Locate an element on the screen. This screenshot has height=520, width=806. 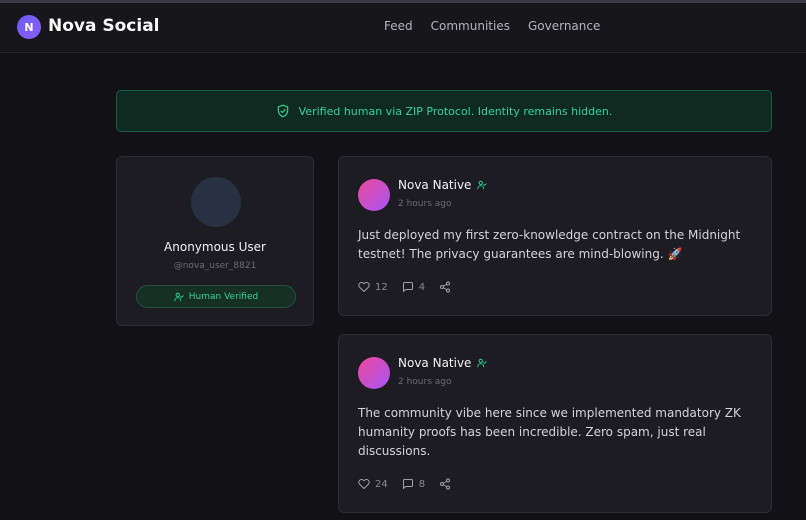
like-button: 12 is located at coordinates (373, 287).